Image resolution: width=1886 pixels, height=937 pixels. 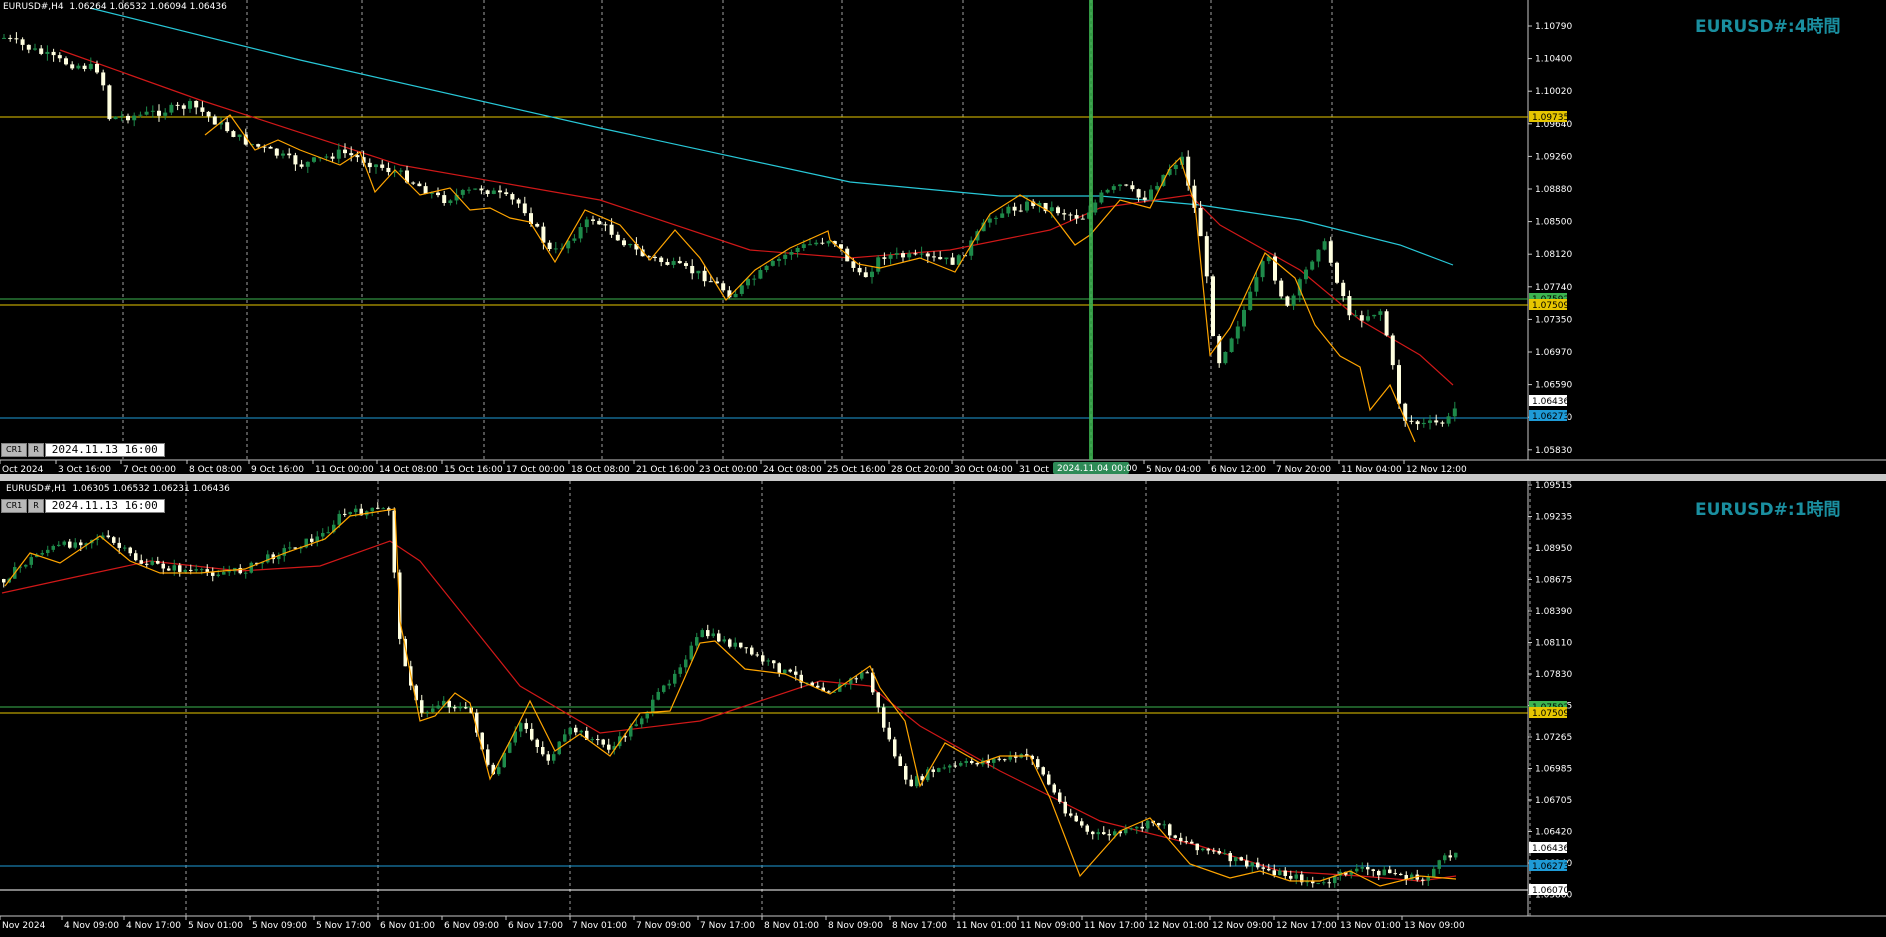 What do you see at coordinates (1303, 469) in the screenshot?
I see `time-label: 7 Nov 20:00` at bounding box center [1303, 469].